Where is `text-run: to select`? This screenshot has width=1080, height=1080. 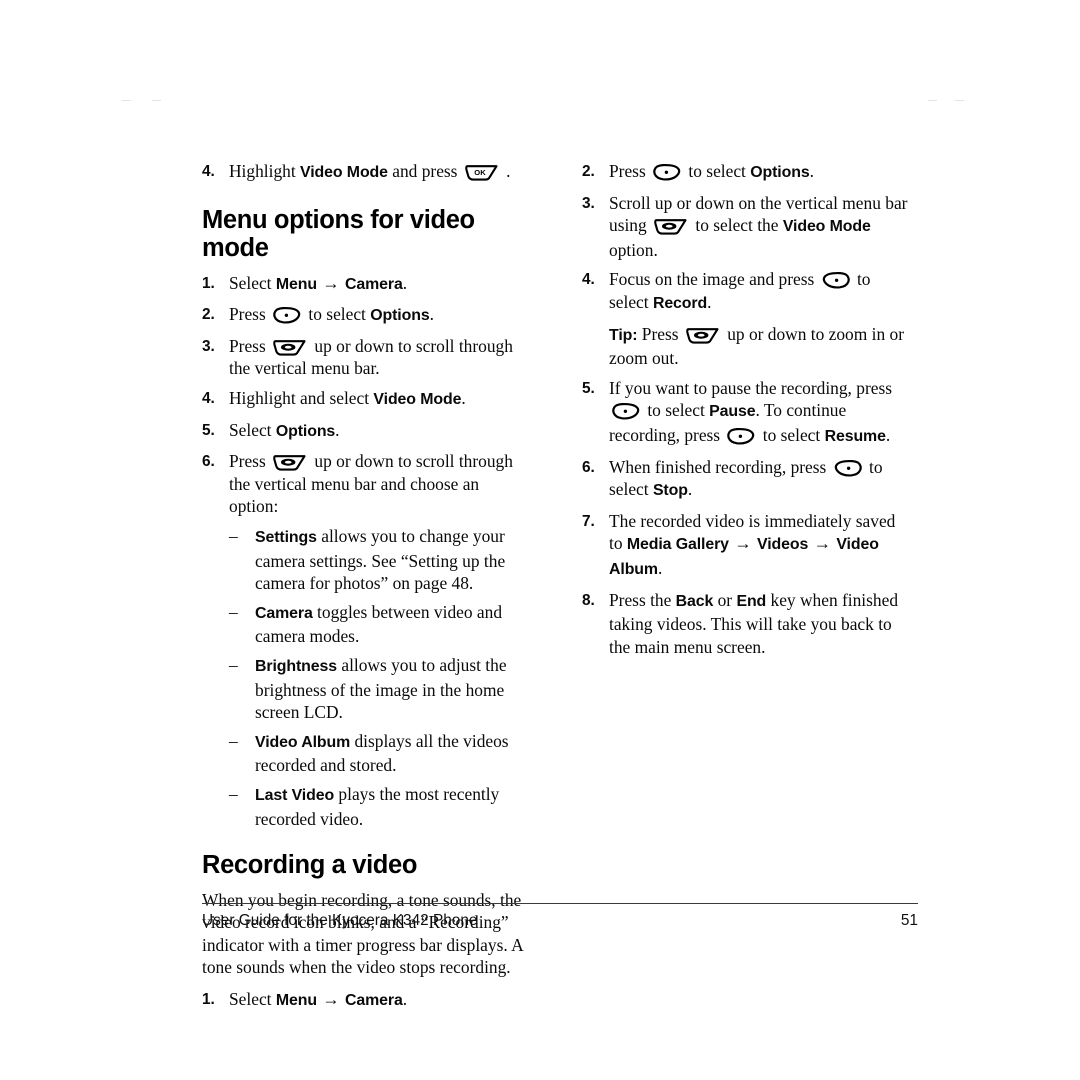 text-run: to select is located at coordinates (676, 410).